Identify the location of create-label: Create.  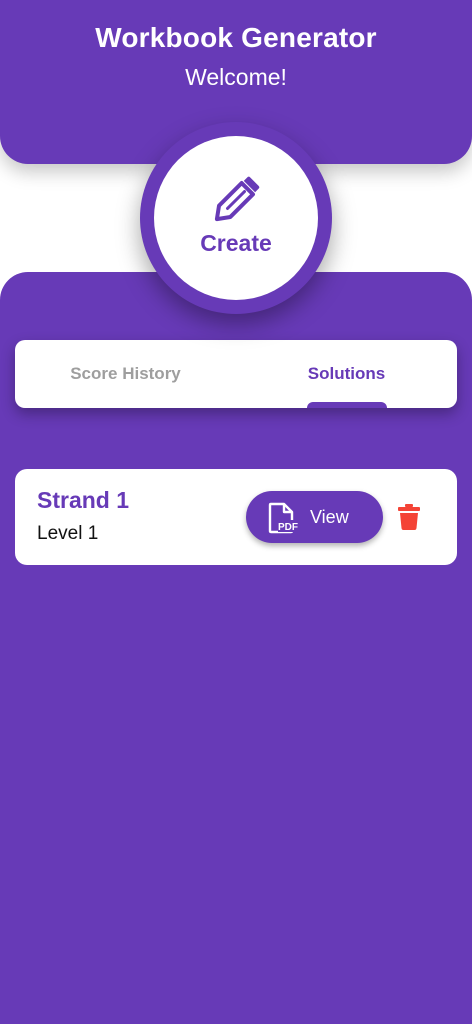
(236, 243).